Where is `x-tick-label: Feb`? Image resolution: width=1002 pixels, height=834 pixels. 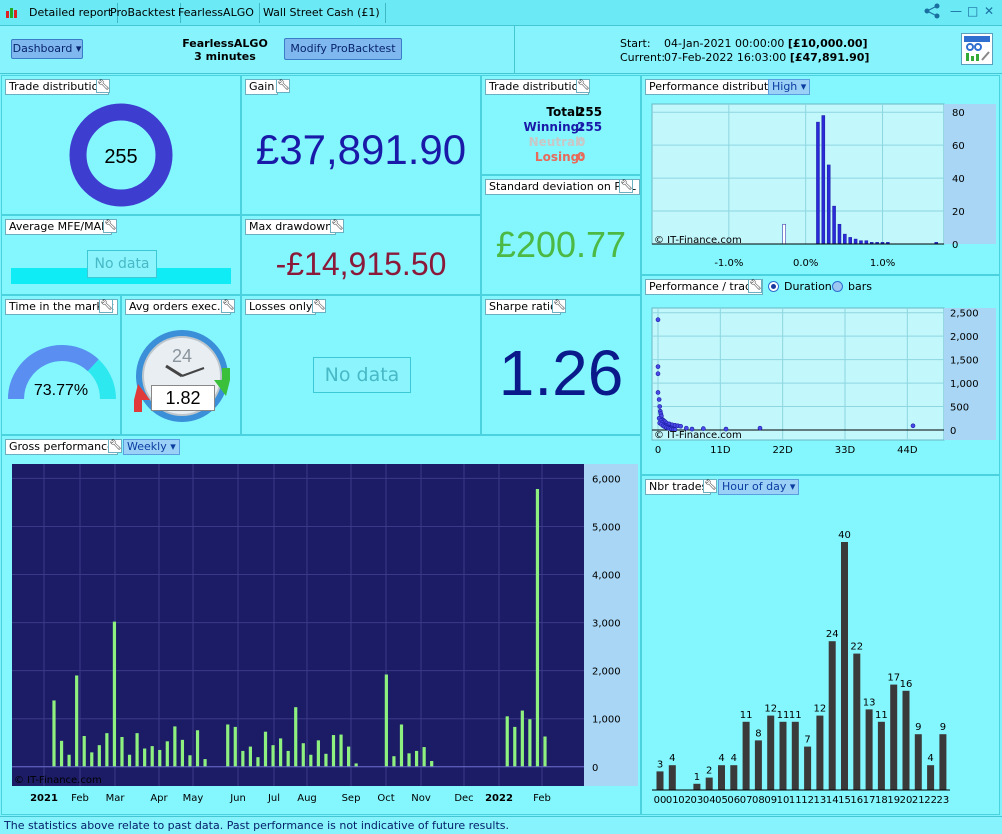 x-tick-label: Feb is located at coordinates (80, 798).